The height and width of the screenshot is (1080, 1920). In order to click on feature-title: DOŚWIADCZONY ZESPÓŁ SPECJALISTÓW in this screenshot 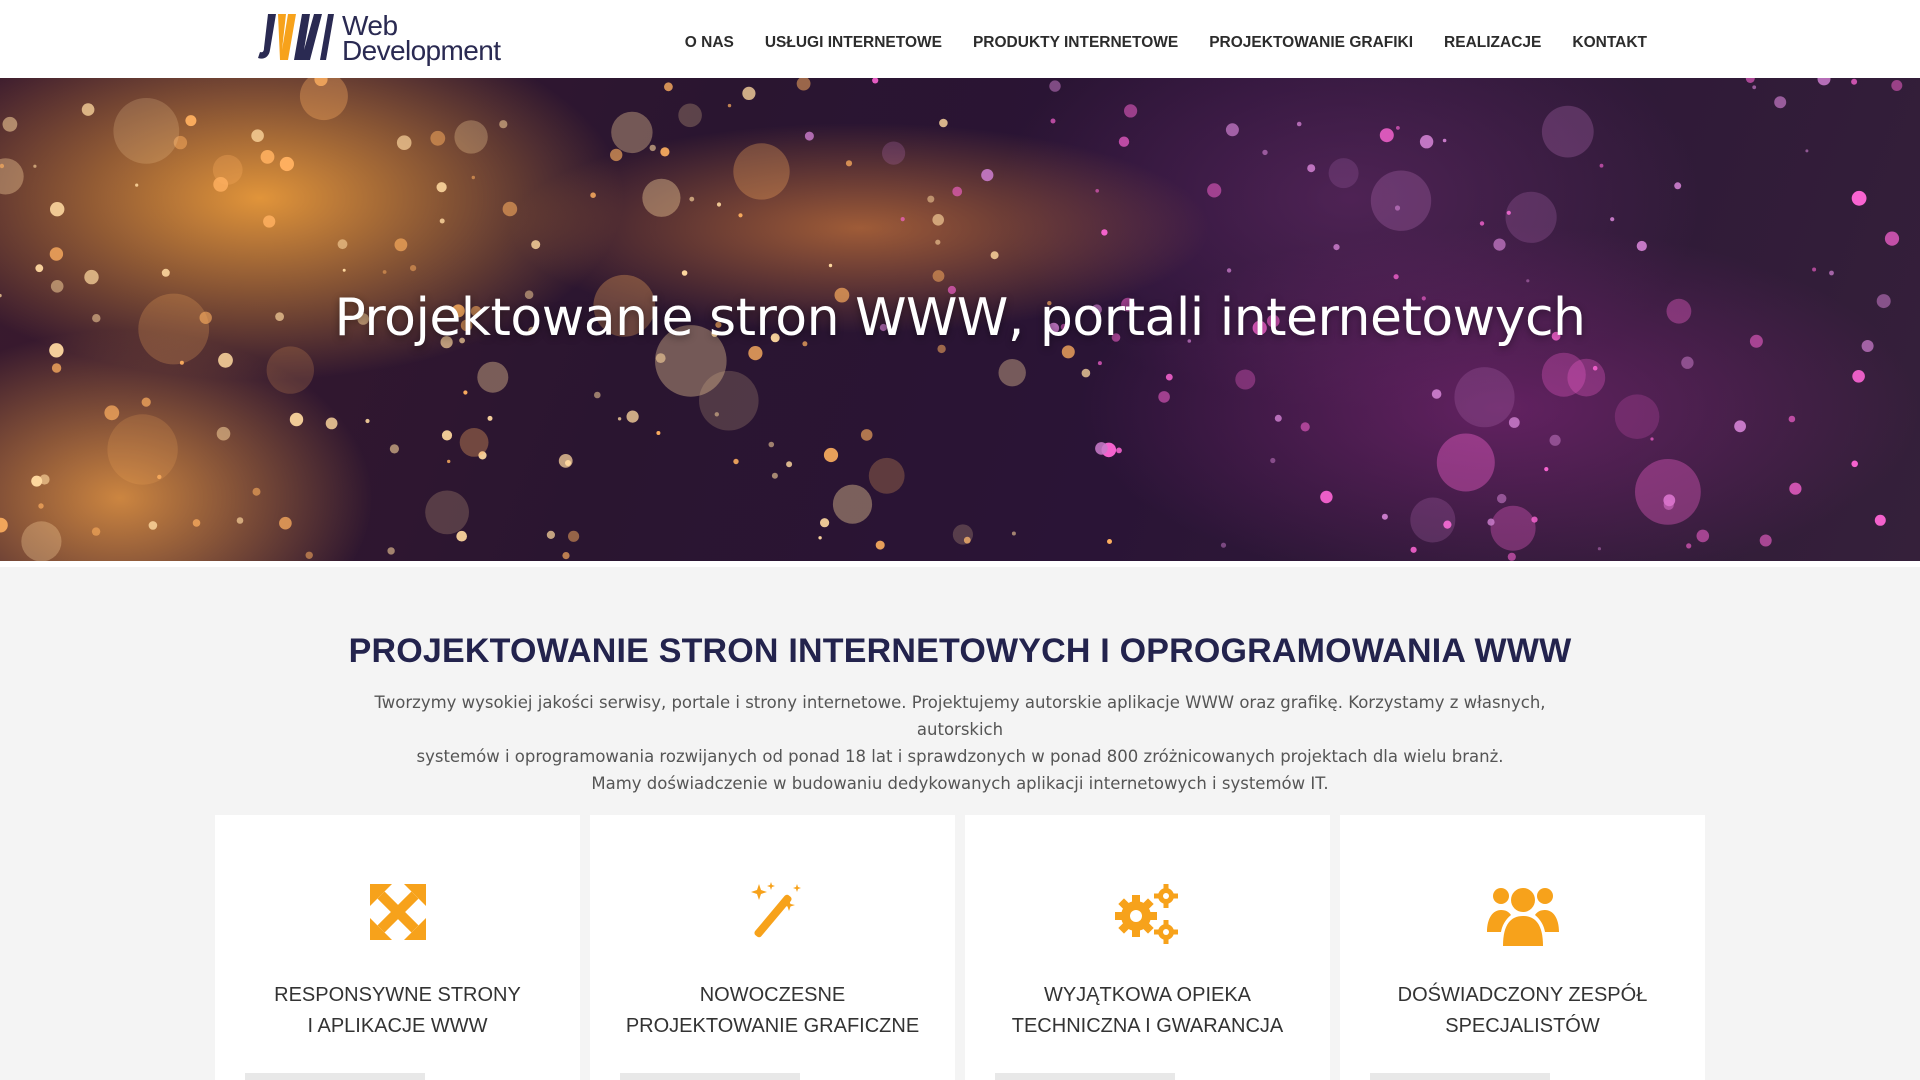, I will do `click(1522, 1011)`.